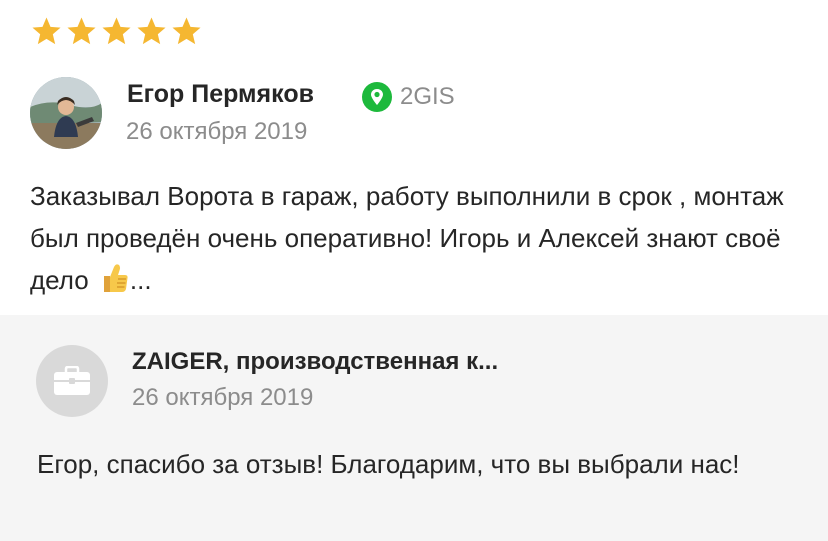 This screenshot has height=541, width=828. I want to click on company-avatar, so click(72, 381).